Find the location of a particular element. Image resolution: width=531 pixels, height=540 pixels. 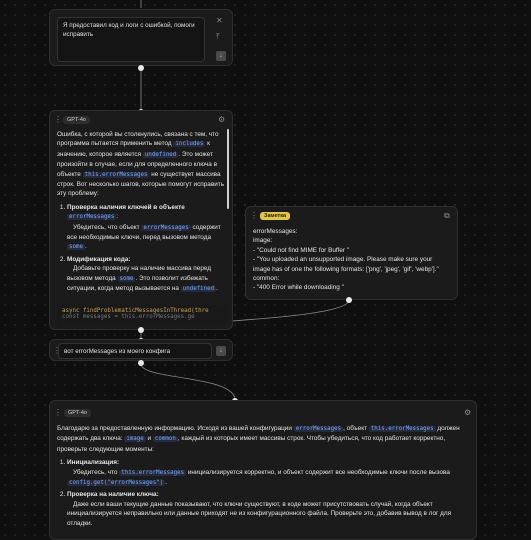

prompt-input-2: вот errorMessages из моего конфига is located at coordinates (135, 351).